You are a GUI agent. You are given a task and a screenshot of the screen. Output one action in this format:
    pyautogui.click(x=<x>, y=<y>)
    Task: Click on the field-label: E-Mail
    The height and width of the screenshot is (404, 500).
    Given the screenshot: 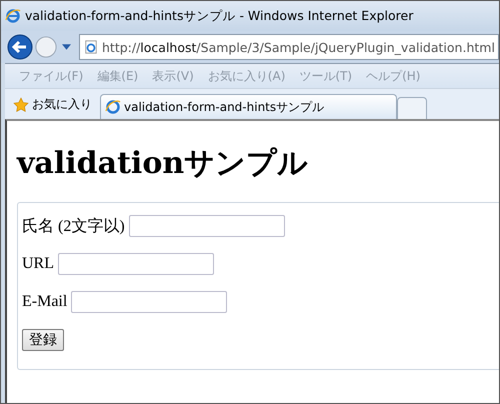 What is the action you would take?
    pyautogui.click(x=45, y=302)
    